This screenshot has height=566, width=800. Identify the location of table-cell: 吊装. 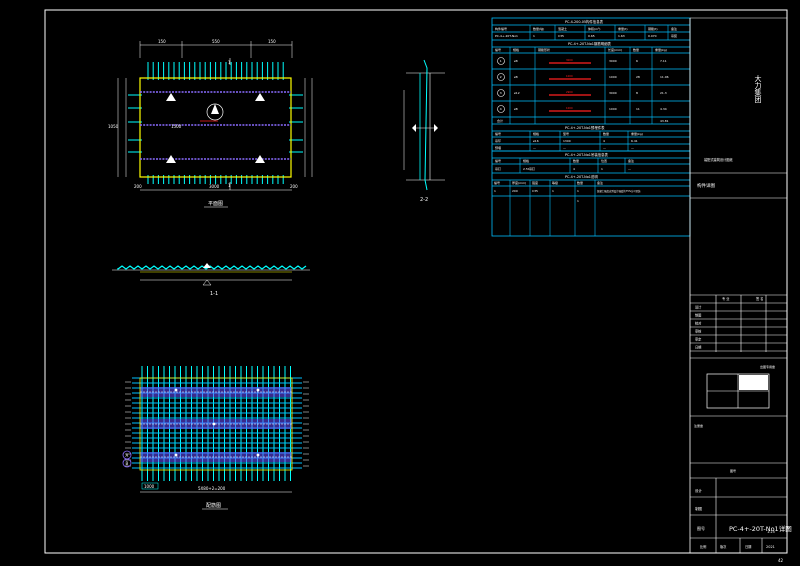
(674, 35).